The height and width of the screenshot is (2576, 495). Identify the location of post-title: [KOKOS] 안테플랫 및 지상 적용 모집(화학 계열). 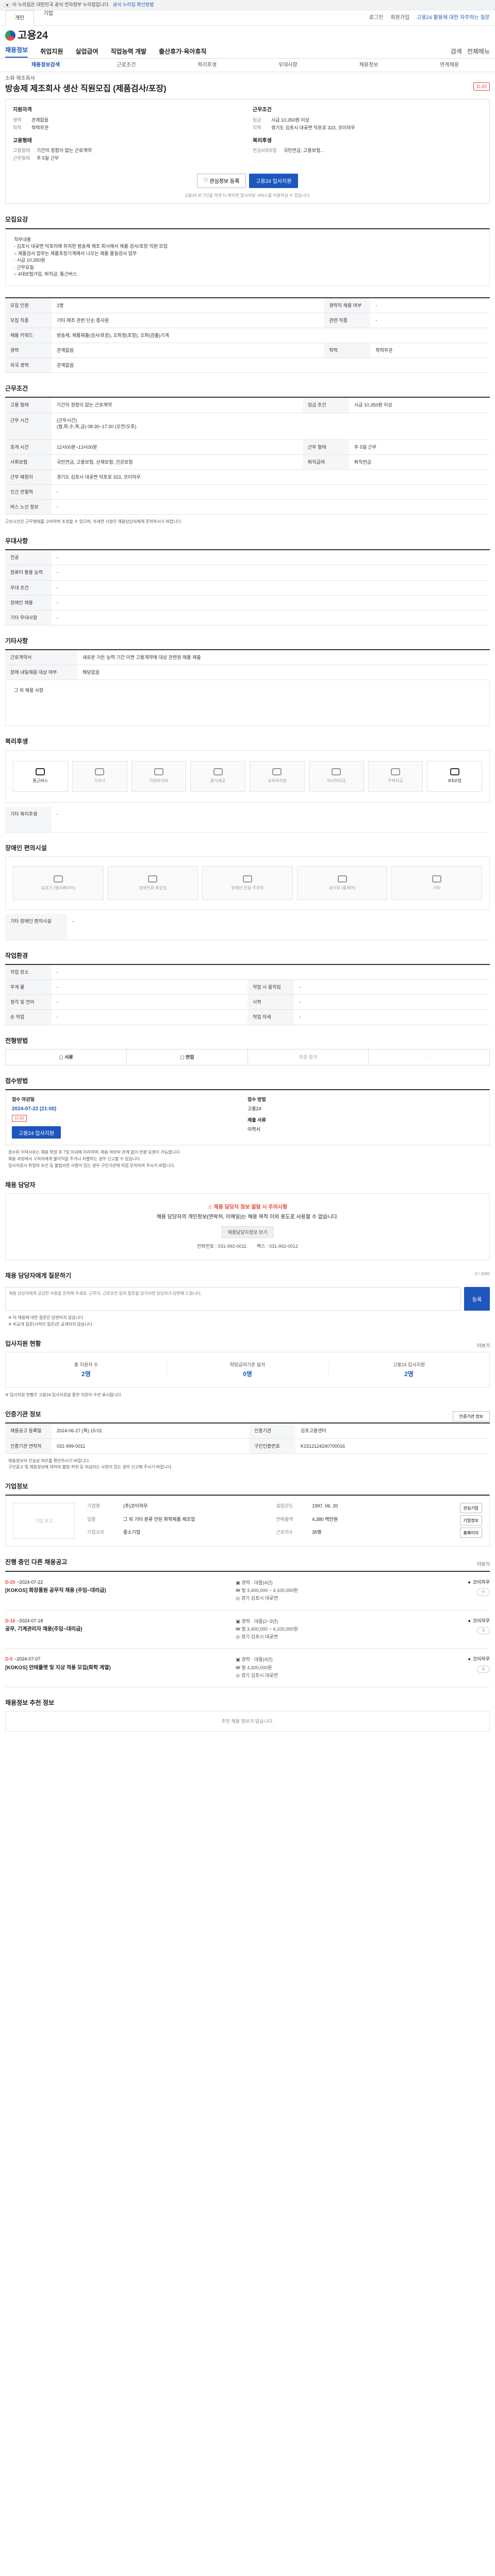
(121, 1669).